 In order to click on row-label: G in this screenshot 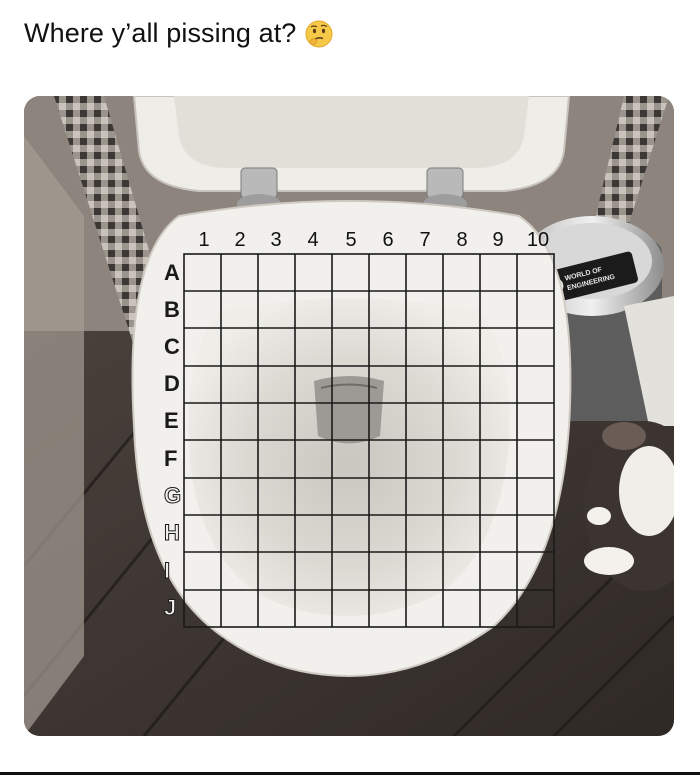, I will do `click(172, 495)`.